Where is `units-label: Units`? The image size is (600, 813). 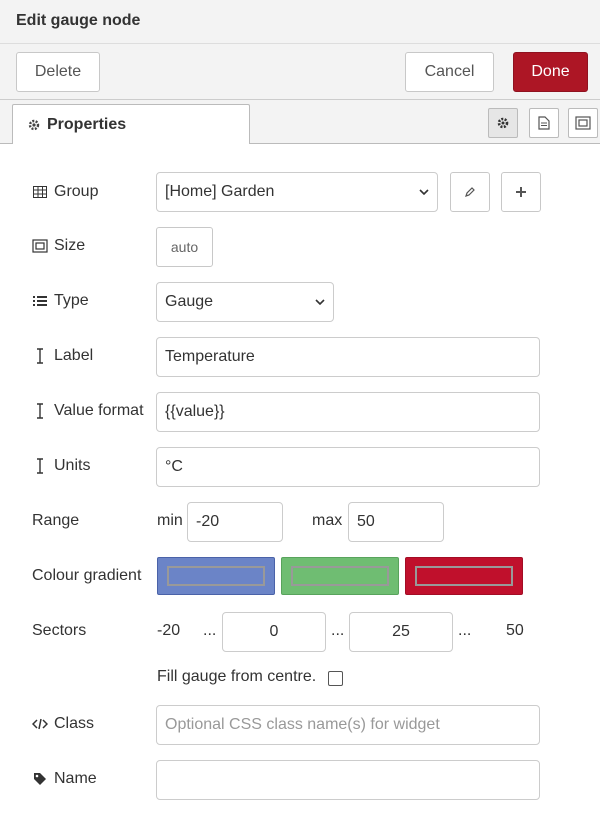 units-label: Units is located at coordinates (61, 466).